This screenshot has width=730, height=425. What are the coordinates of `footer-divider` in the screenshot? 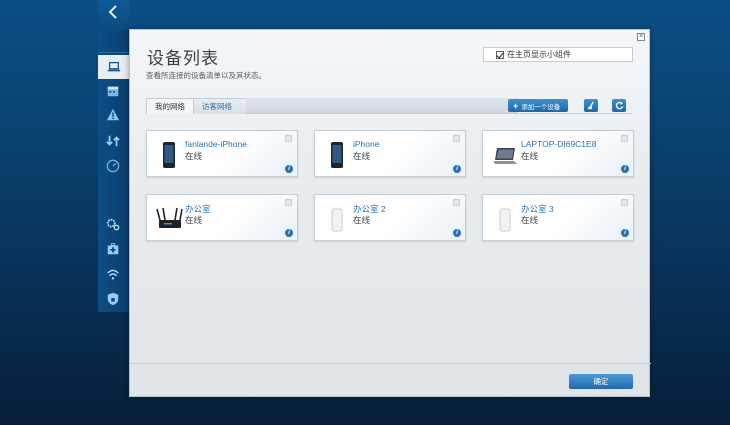 It's located at (390, 363).